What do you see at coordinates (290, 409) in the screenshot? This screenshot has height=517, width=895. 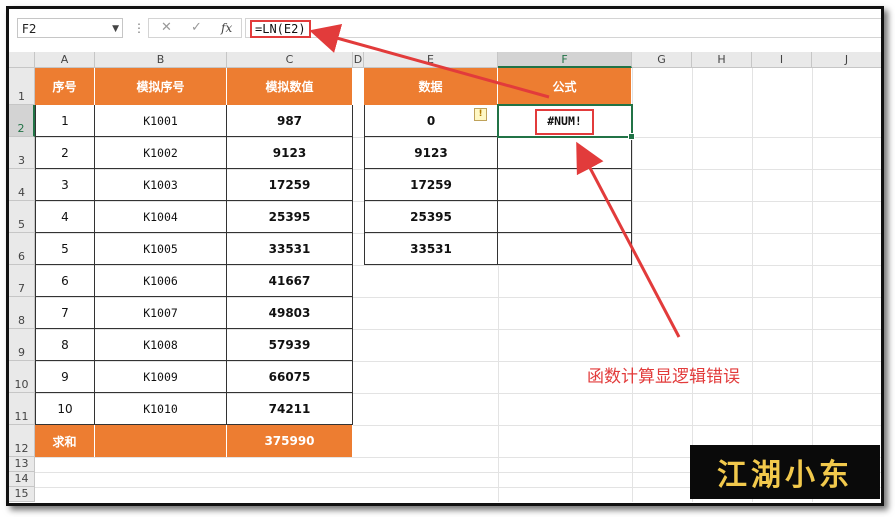 I see `table-cell: 74211` at bounding box center [290, 409].